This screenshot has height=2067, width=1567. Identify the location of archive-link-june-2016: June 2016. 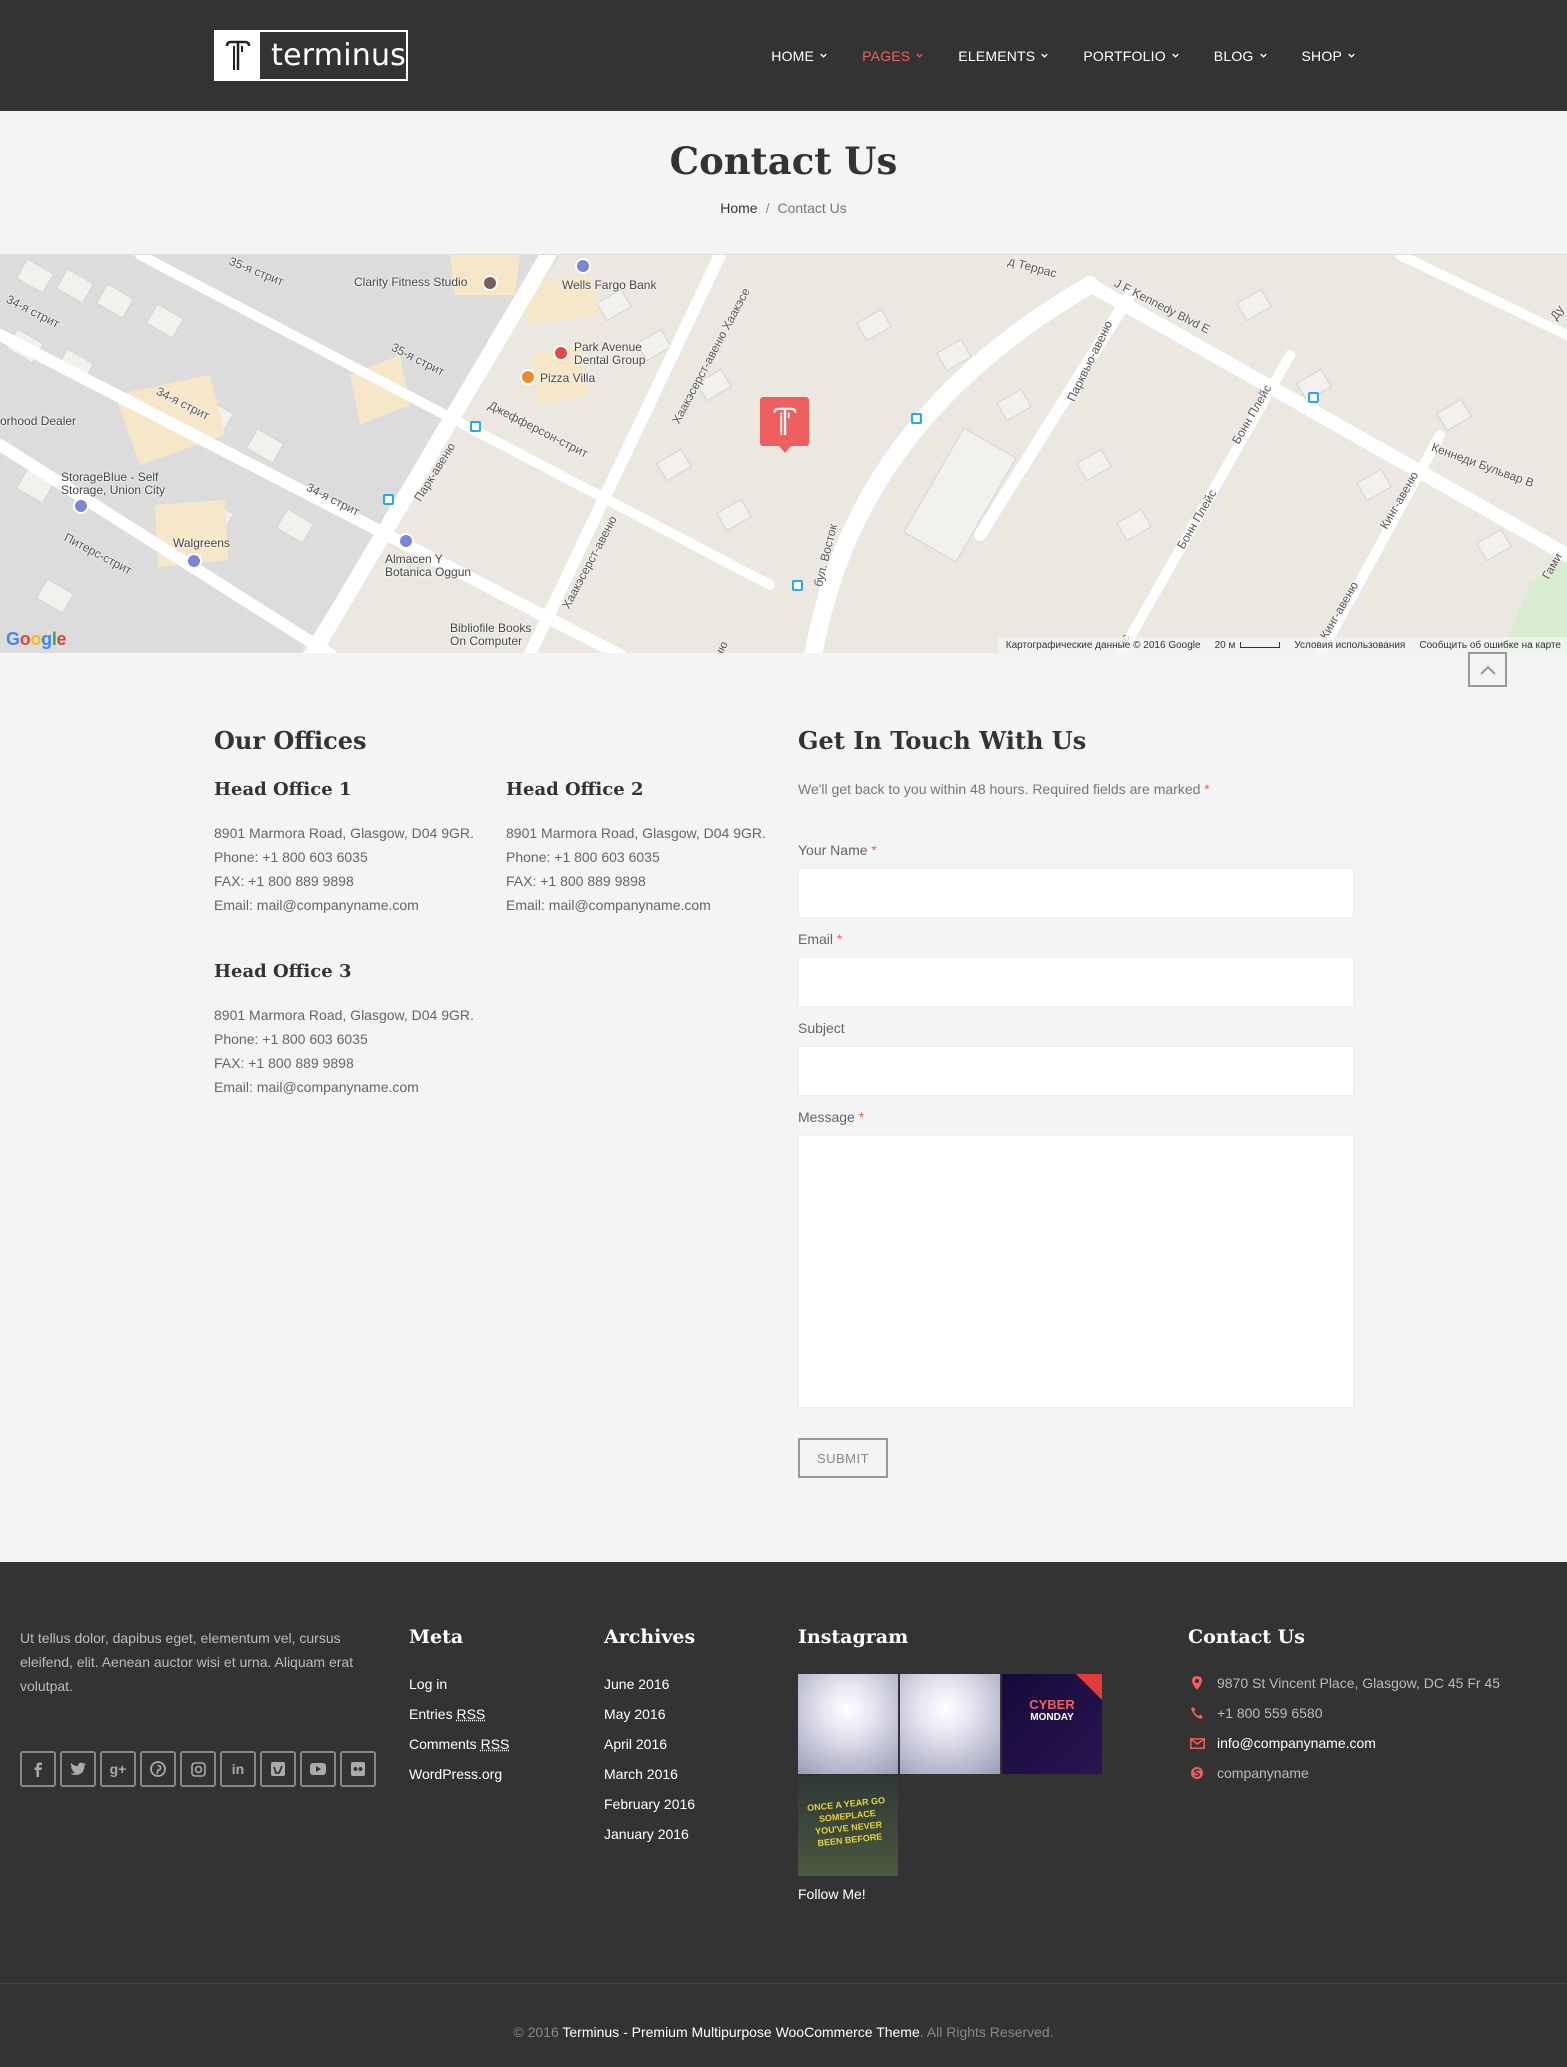
(649, 1689).